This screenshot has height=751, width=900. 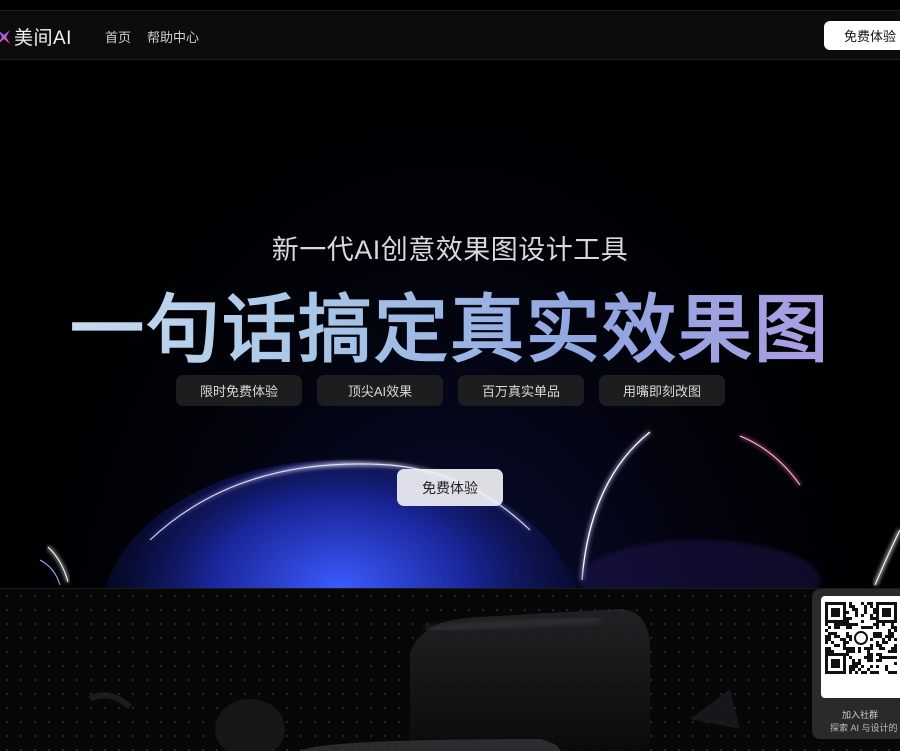 What do you see at coordinates (450, 390) in the screenshot?
I see `feature-tags: 限时免费体验 顶尖AI效果 百万真实单品 用嘴即刻改图` at bounding box center [450, 390].